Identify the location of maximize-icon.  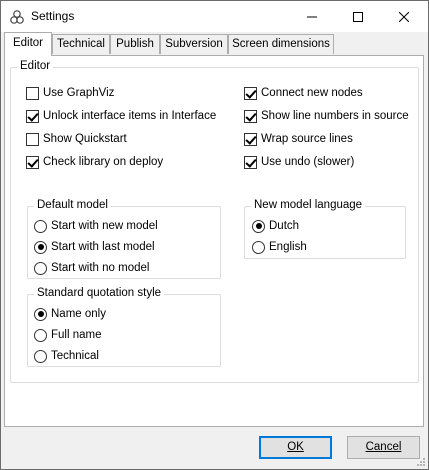
(358, 16).